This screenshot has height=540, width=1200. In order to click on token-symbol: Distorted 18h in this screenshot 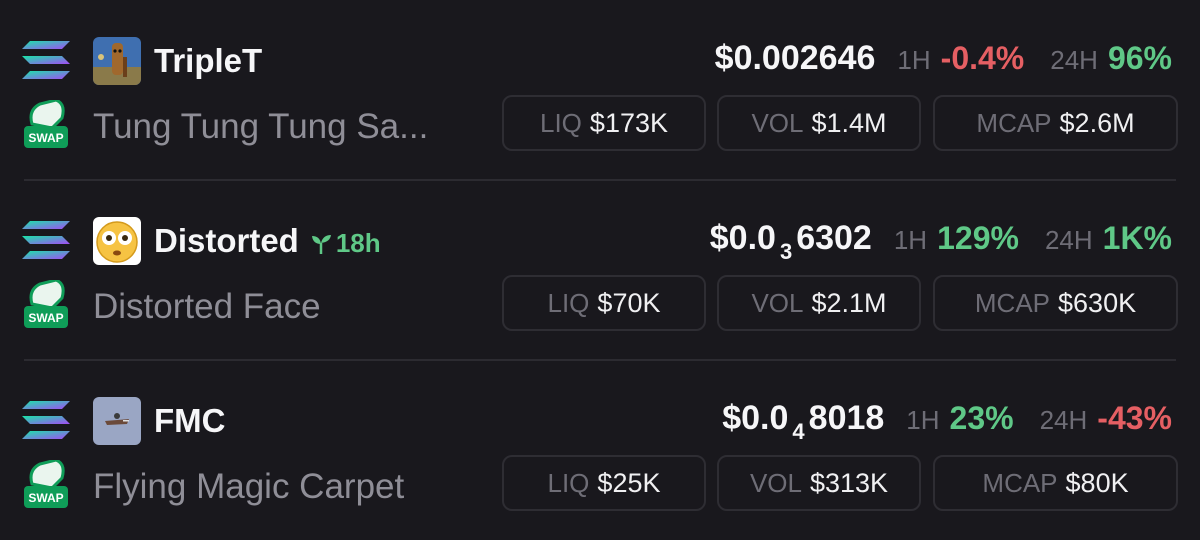, I will do `click(267, 241)`.